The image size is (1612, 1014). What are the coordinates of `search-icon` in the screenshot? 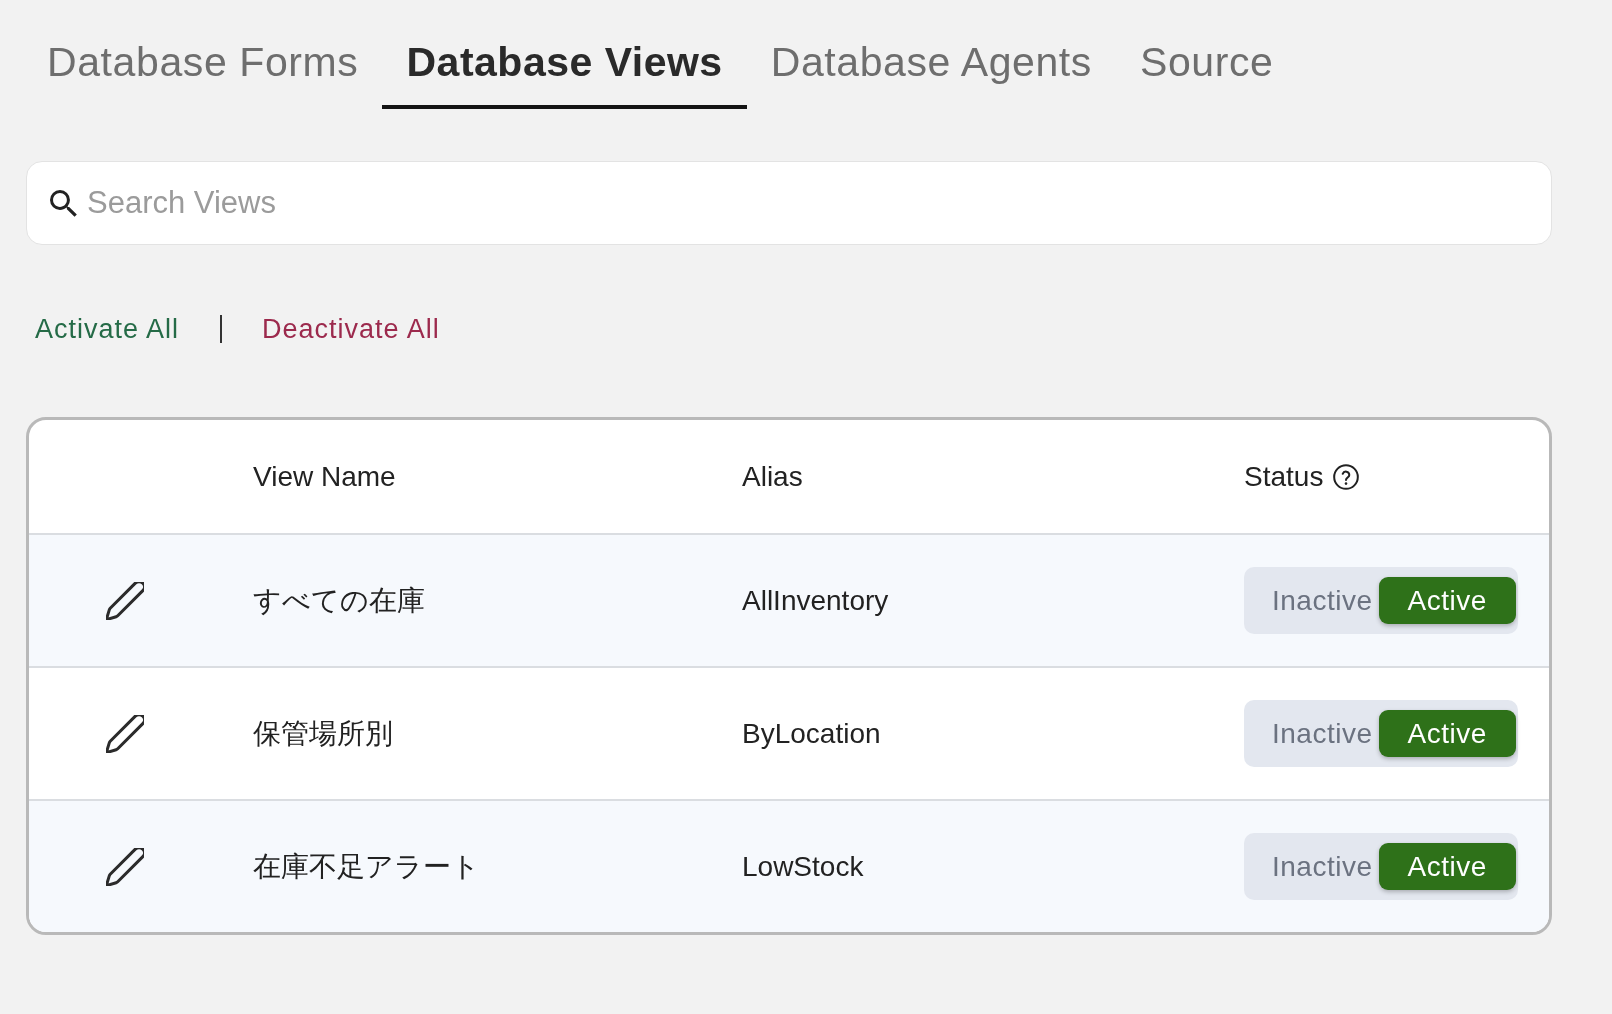 It's located at (63, 203).